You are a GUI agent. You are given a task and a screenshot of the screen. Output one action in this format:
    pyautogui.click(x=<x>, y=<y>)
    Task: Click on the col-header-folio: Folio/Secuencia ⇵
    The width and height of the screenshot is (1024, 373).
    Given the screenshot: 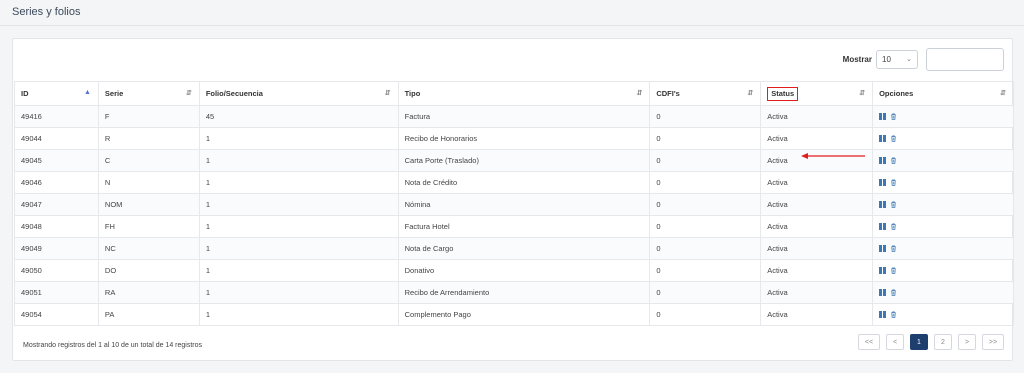 What is the action you would take?
    pyautogui.click(x=298, y=93)
    